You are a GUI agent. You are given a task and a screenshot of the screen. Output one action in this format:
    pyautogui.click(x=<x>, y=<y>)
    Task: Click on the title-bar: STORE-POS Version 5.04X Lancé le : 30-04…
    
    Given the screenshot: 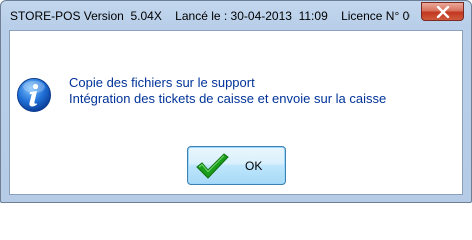 What is the action you would take?
    pyautogui.click(x=236, y=15)
    